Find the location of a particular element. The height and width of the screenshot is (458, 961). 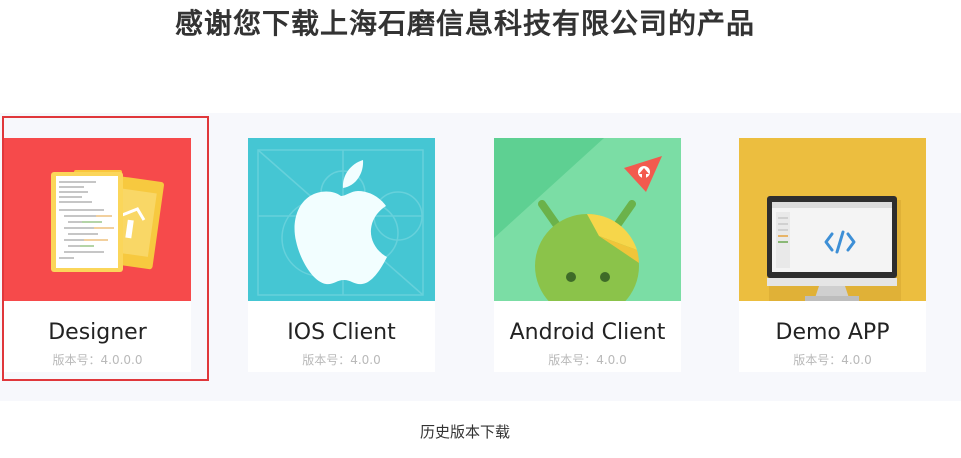

product-version: 版本号：4.0.0.0 is located at coordinates (97, 360).